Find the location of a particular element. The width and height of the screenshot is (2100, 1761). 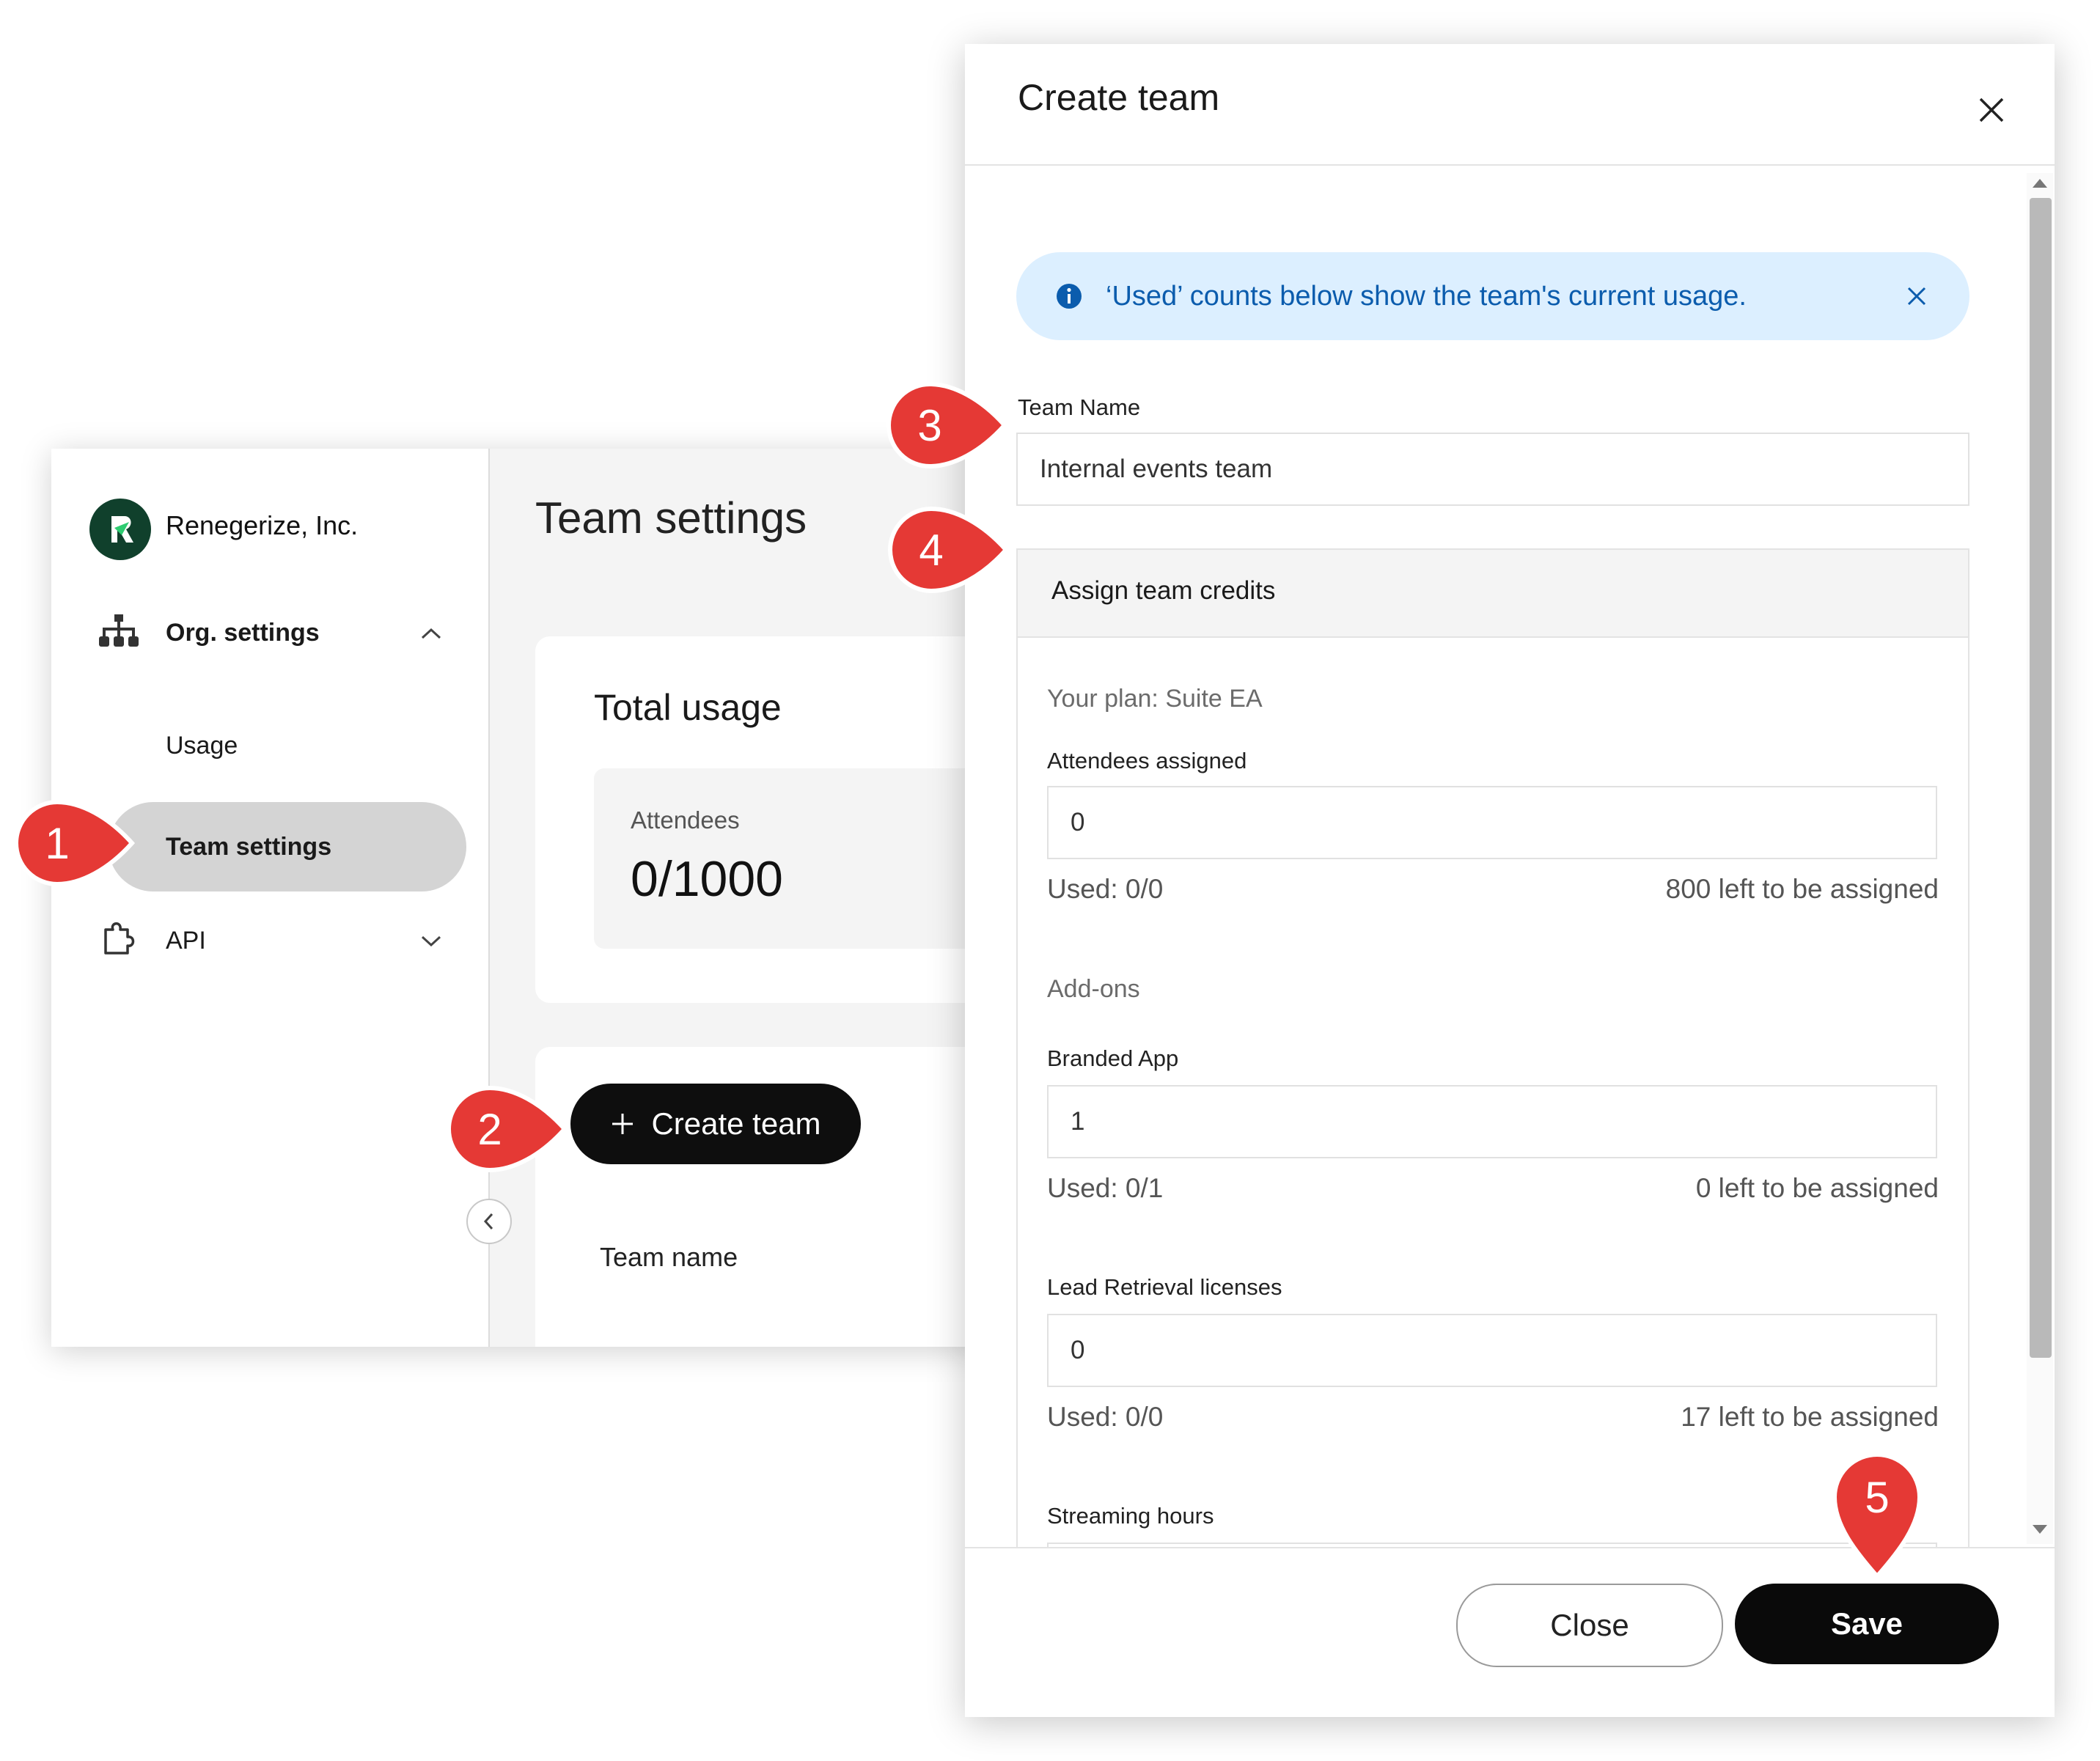

teams-card: Create team Team name is located at coordinates (762, 1197).